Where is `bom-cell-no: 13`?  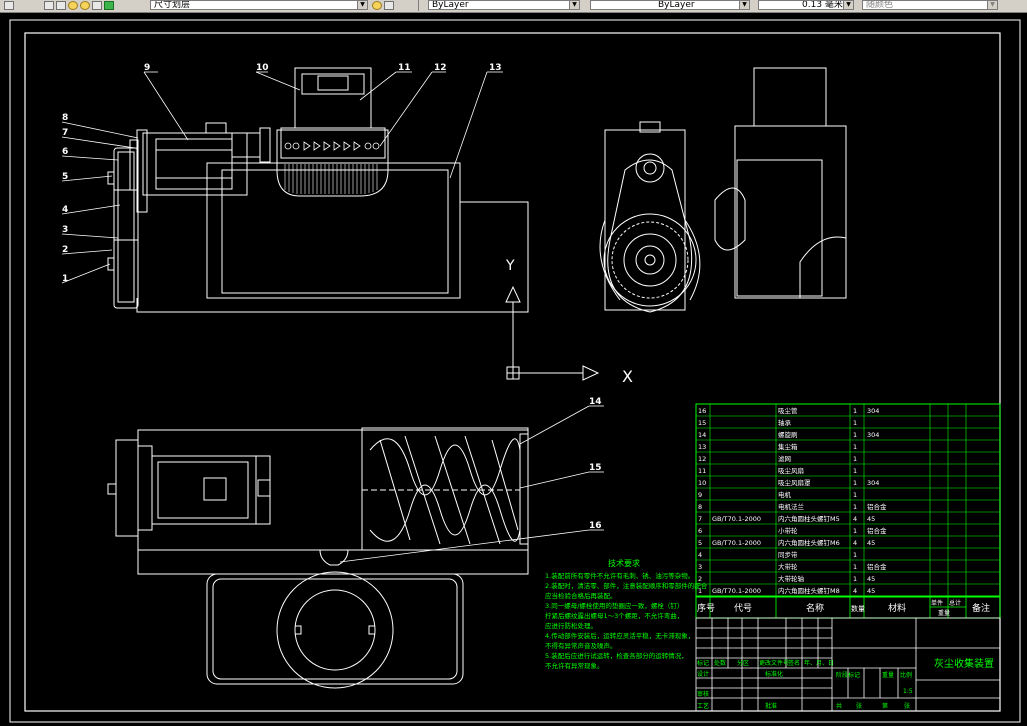
bom-cell-no: 13 is located at coordinates (702, 447).